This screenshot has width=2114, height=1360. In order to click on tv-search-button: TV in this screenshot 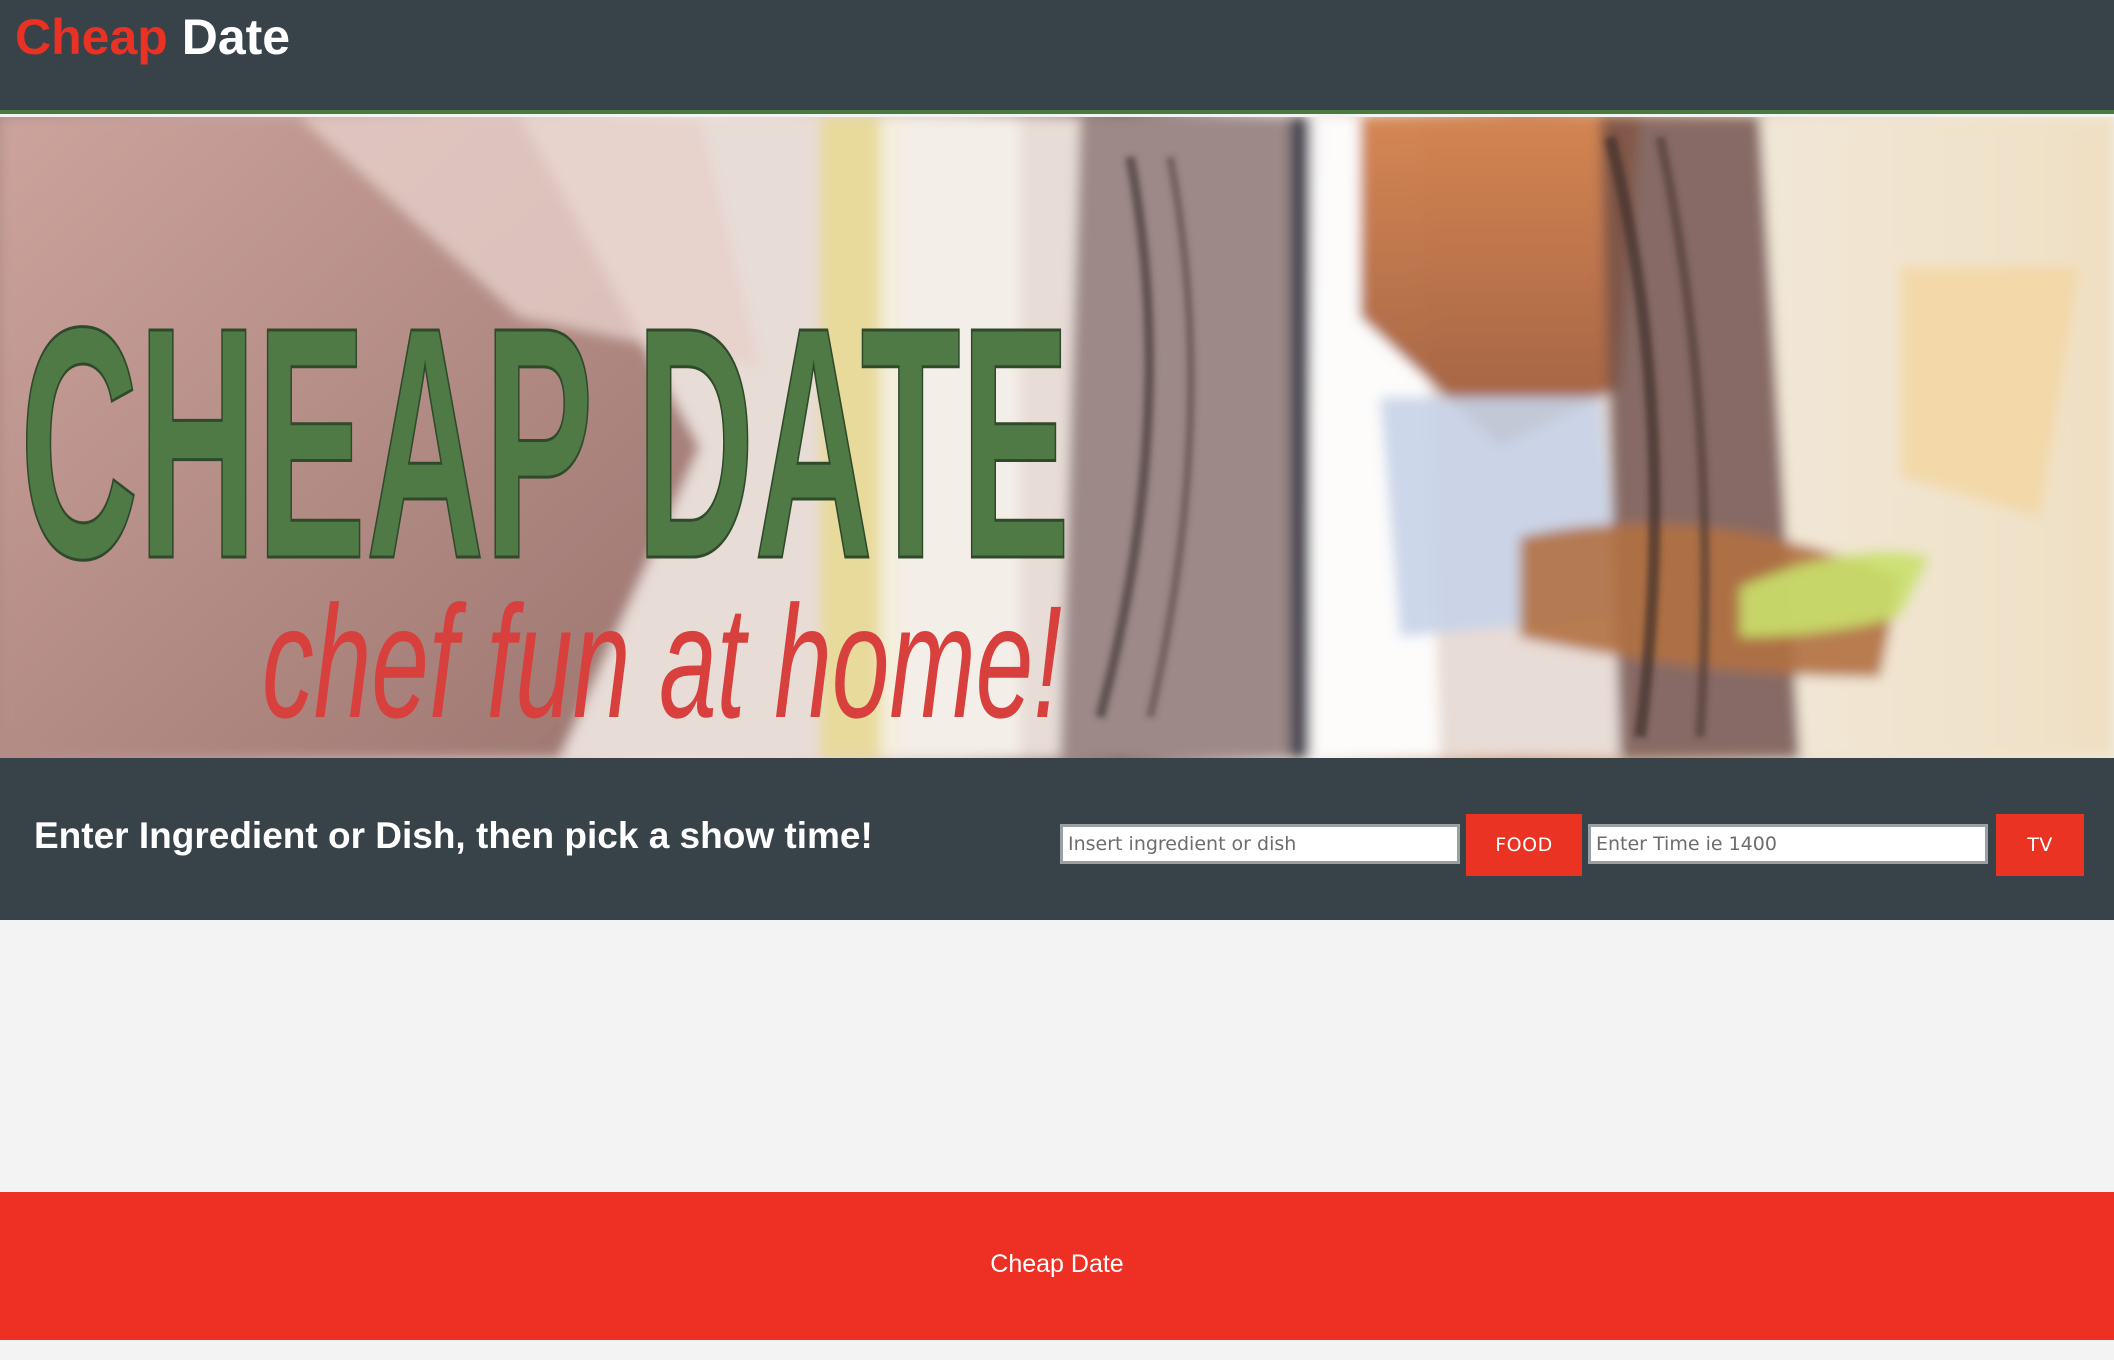, I will do `click(2040, 845)`.